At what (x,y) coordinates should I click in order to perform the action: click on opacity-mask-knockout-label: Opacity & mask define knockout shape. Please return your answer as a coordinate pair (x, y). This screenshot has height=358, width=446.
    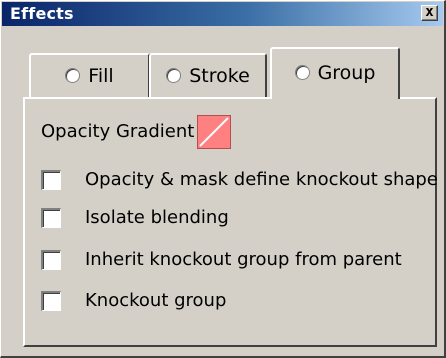
    Looking at the image, I should click on (261, 179).